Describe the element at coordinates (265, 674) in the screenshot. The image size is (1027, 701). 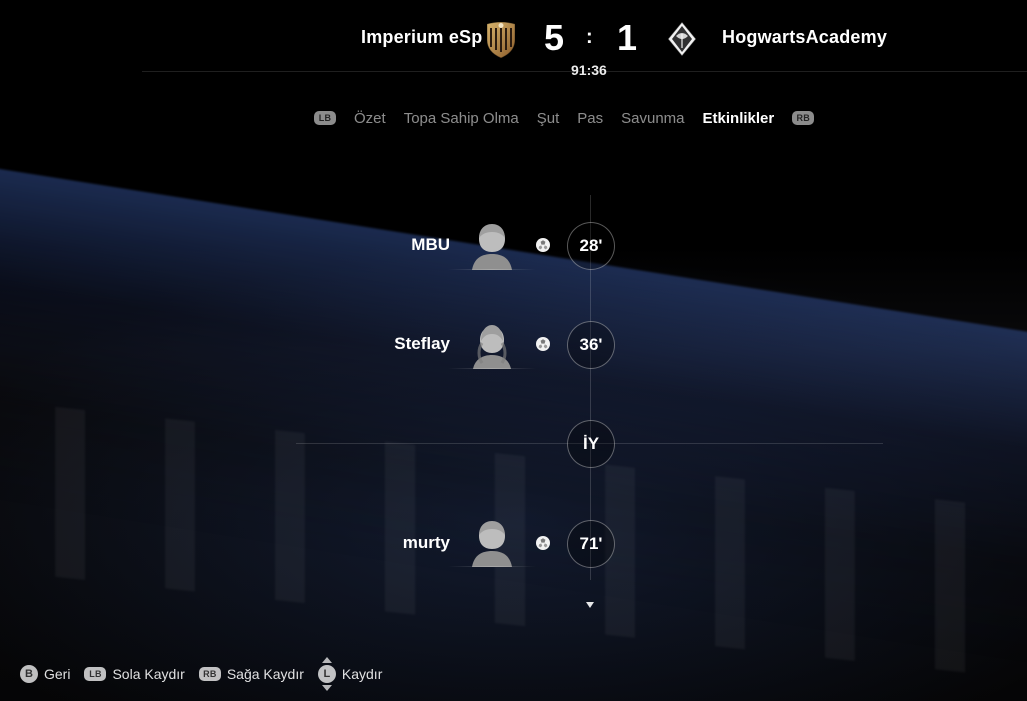
I see `hint-label: Sağa Kaydır` at that location.